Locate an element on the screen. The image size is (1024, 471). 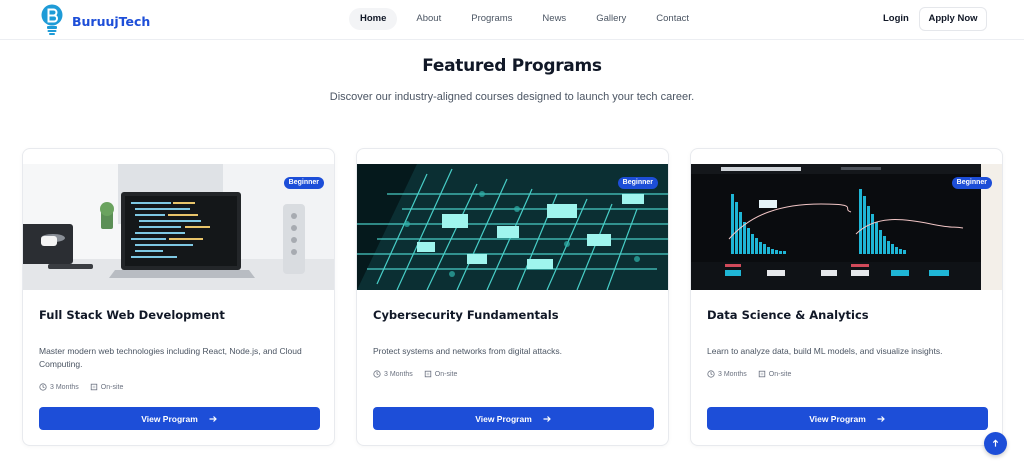
arrow-up-icon is located at coordinates (995, 443).